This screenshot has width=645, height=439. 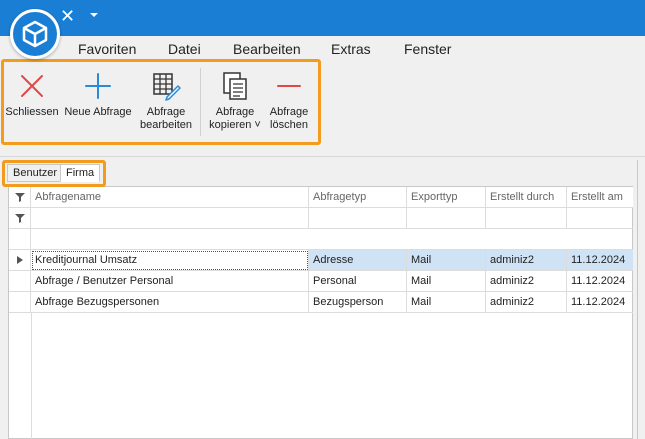 What do you see at coordinates (35, 173) in the screenshot?
I see `tab-benutzer: Benutzer` at bounding box center [35, 173].